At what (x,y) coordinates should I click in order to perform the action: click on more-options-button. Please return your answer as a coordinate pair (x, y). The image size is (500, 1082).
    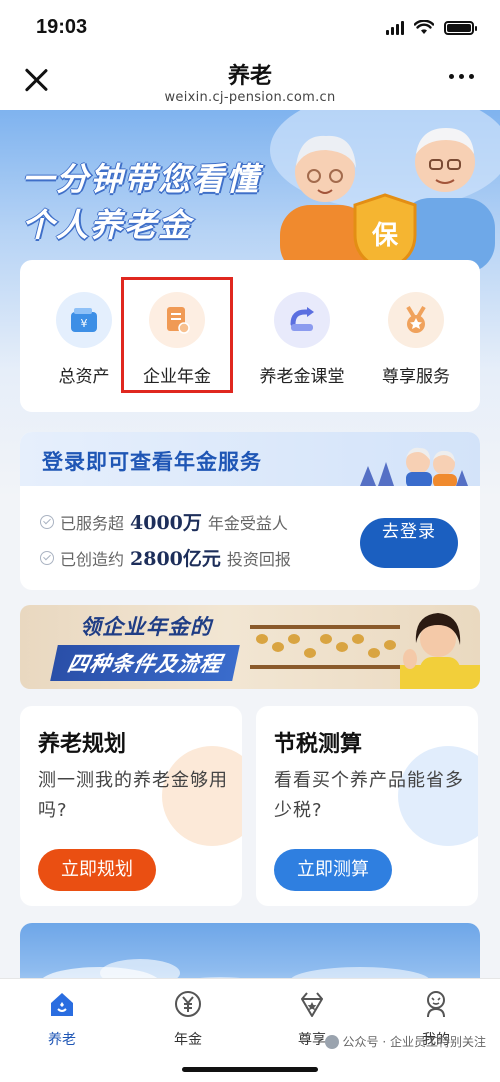
    Looking at the image, I should click on (461, 76).